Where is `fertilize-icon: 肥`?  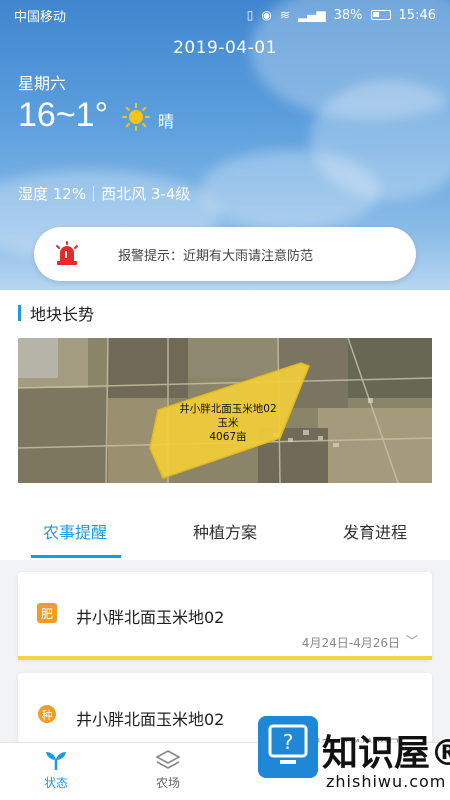 fertilize-icon: 肥 is located at coordinates (47, 613).